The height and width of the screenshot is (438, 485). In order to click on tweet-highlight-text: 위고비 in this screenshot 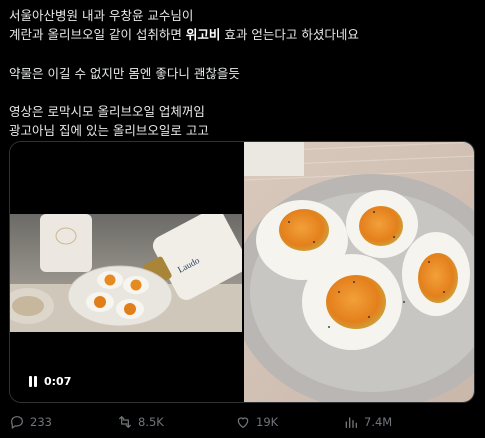, I will do `click(203, 35)`.